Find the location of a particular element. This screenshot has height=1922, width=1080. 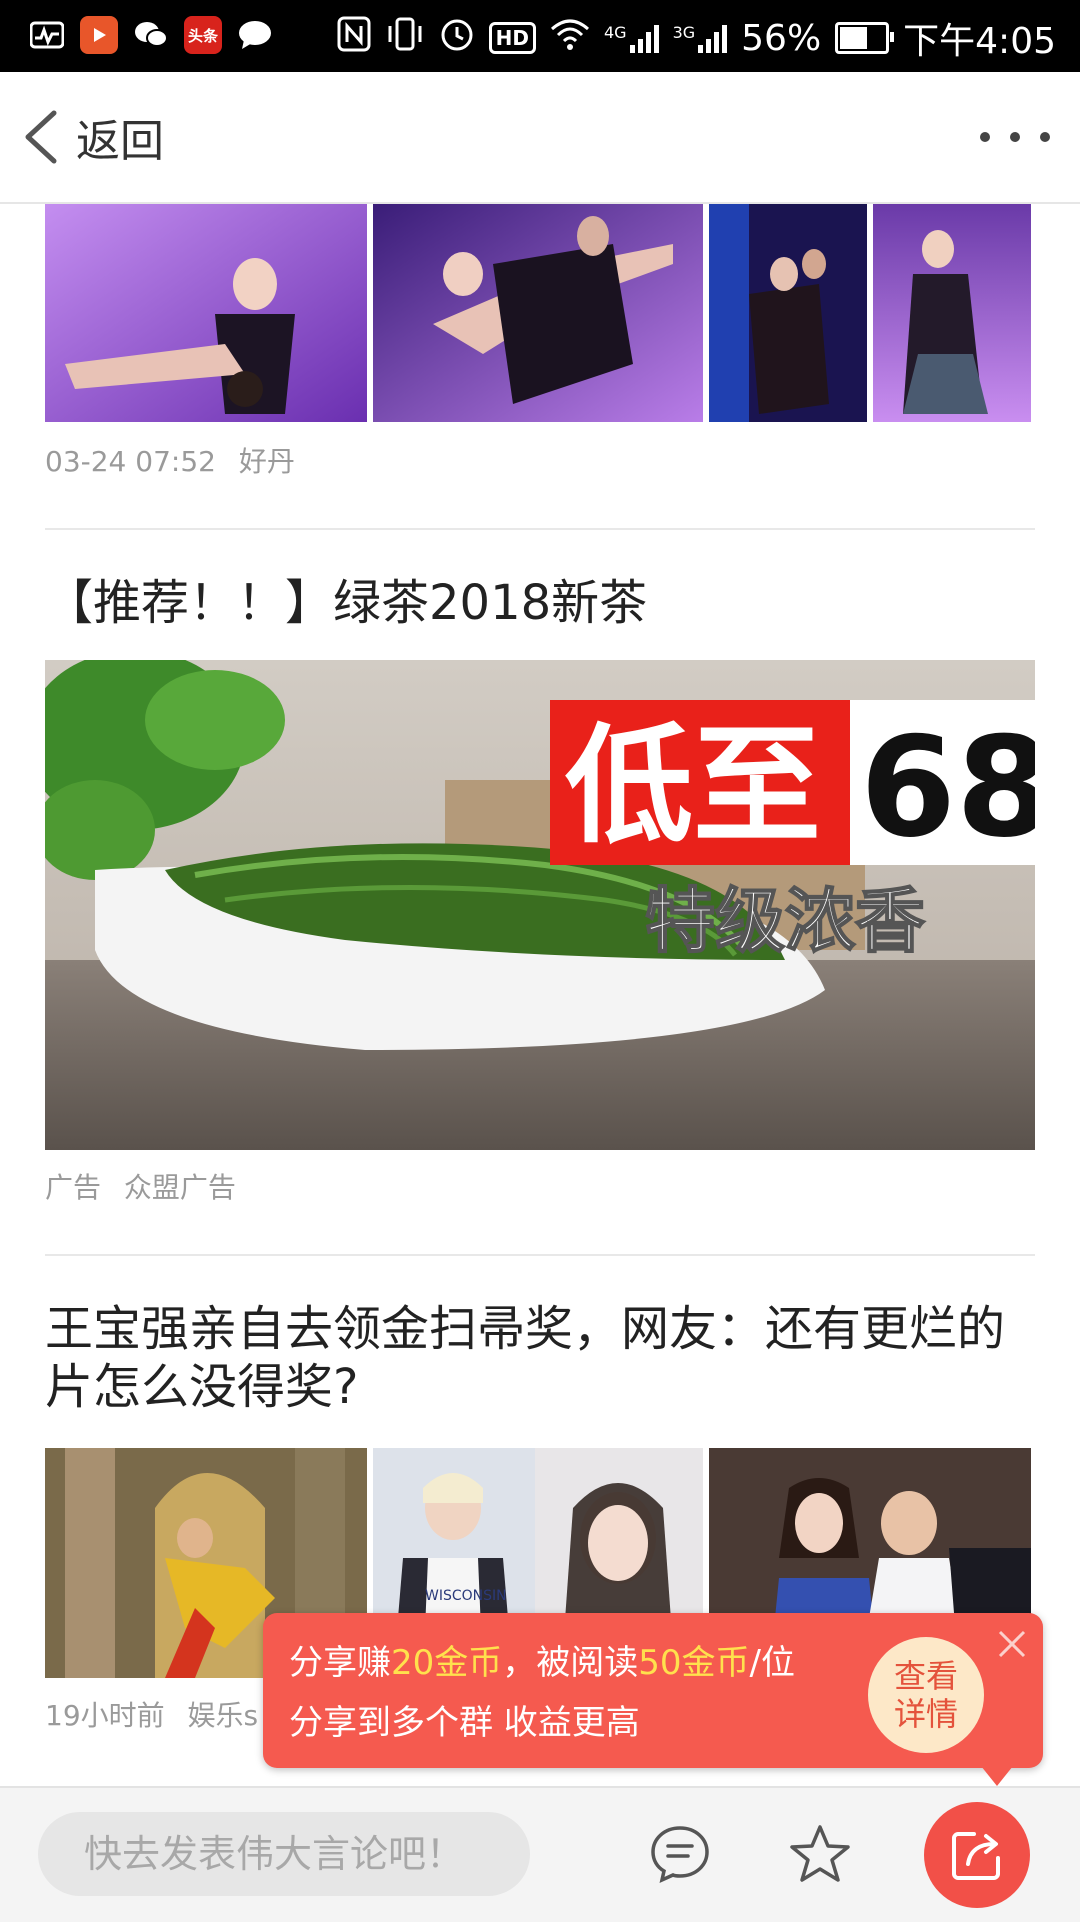

system-indicators: HD 4G 3G 56% 下午4:05 is located at coordinates (696, 38).